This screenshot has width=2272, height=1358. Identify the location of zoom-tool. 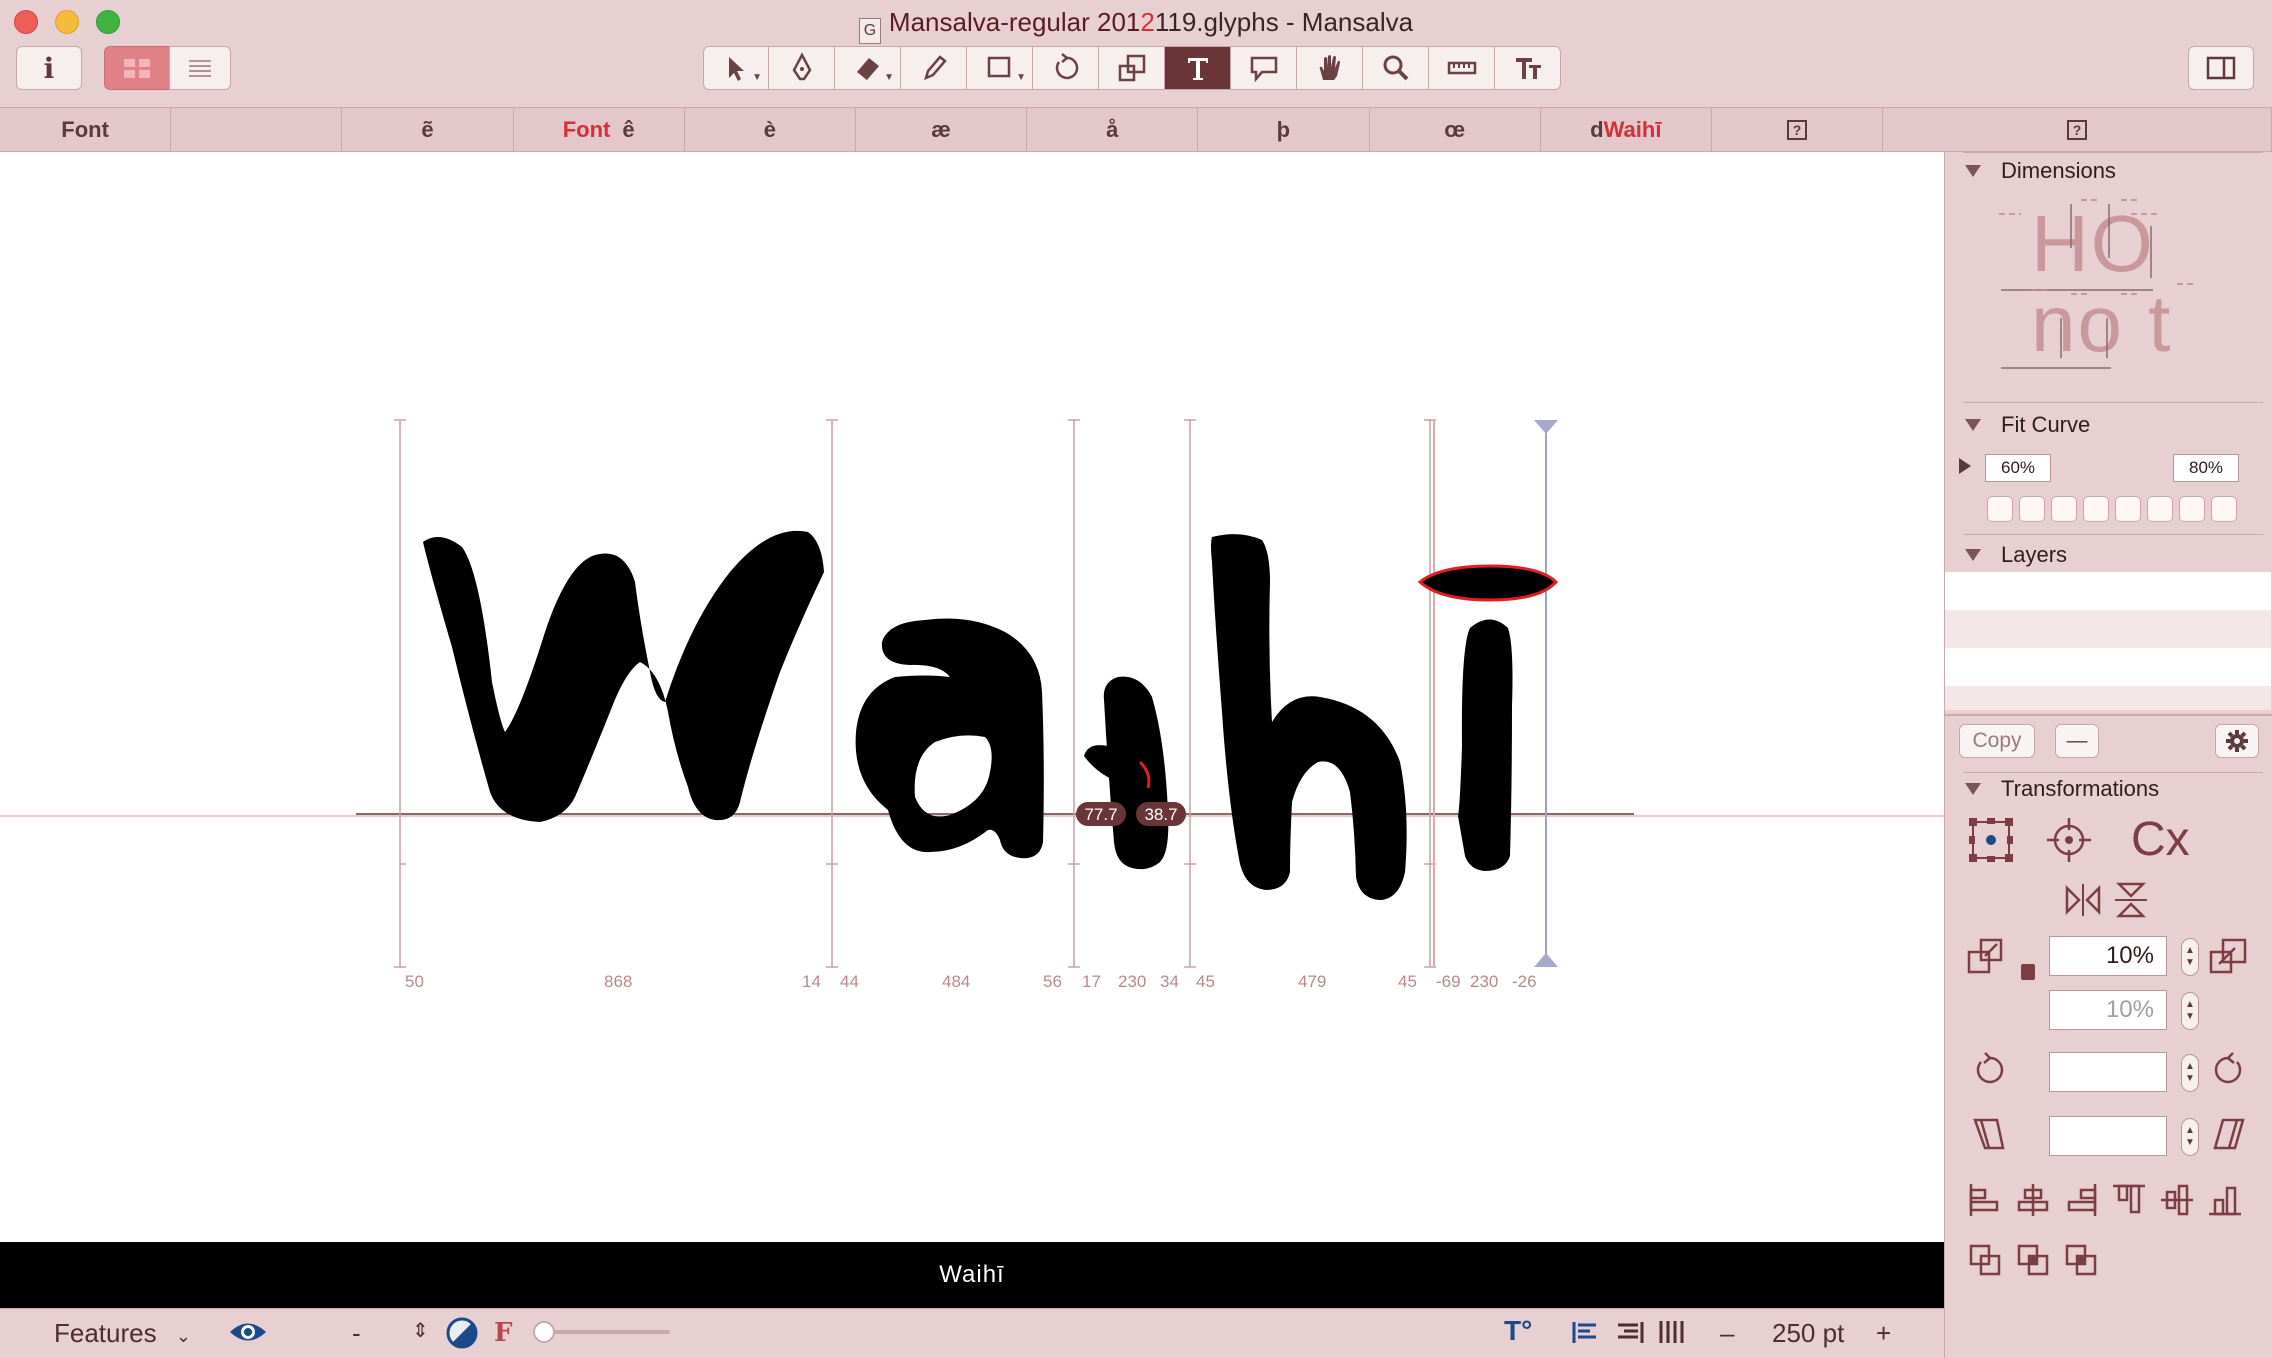
(1396, 68).